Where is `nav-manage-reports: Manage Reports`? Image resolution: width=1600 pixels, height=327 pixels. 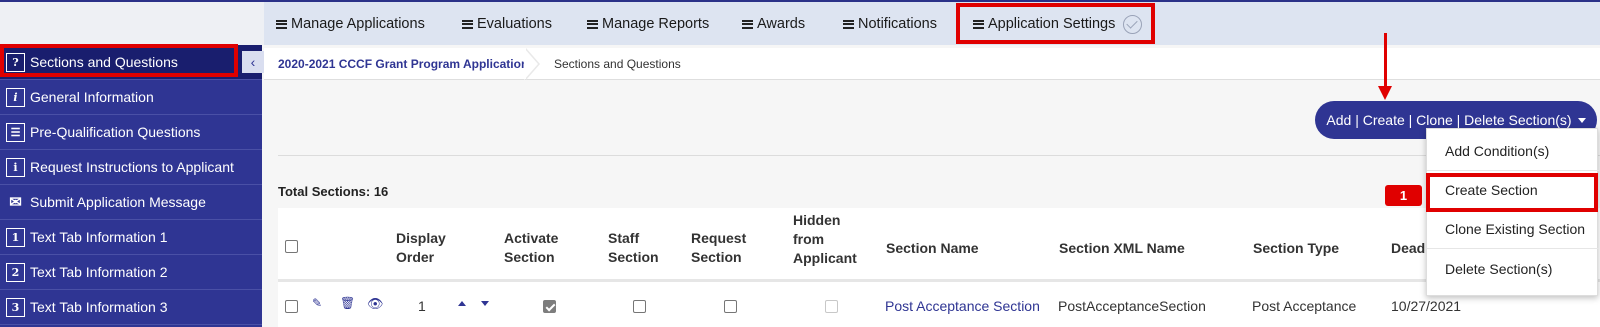
nav-manage-reports: Manage Reports is located at coordinates (648, 24).